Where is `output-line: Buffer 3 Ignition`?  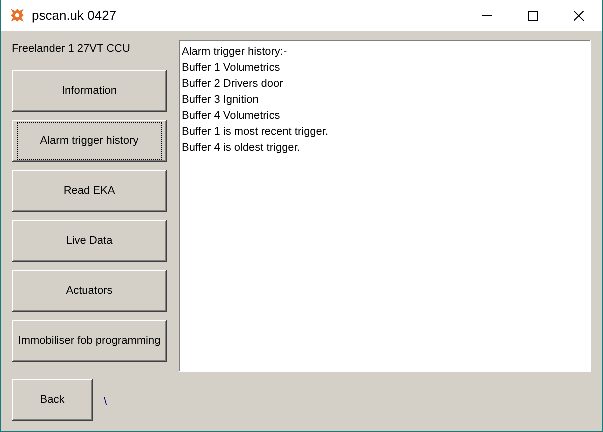 output-line: Buffer 3 Ignition is located at coordinates (221, 100).